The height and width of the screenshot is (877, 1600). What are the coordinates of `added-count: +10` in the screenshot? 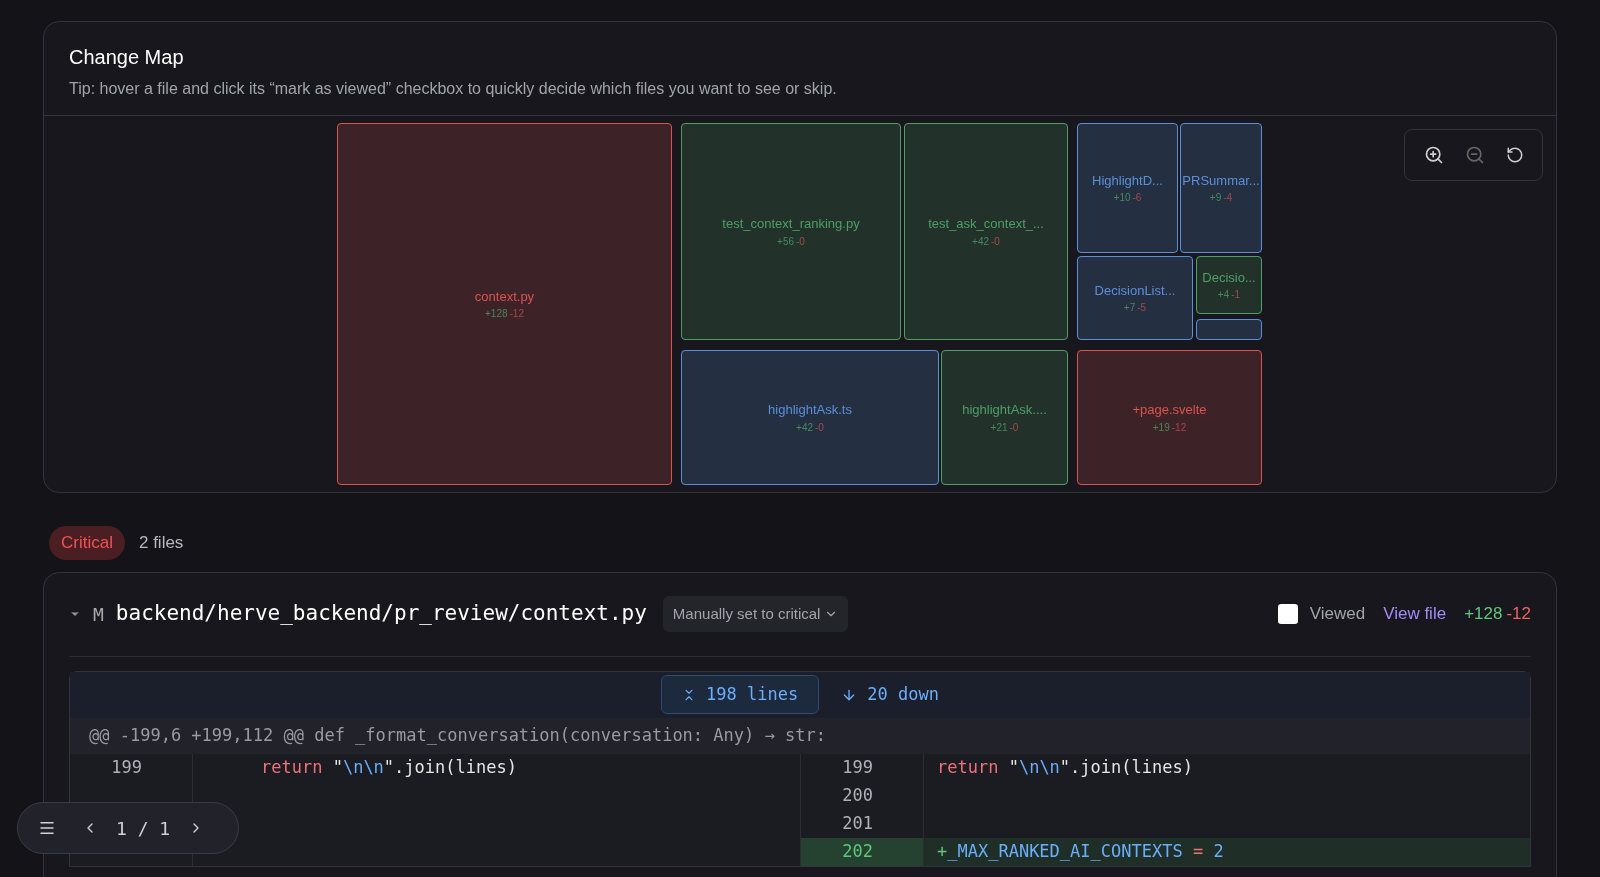 It's located at (1122, 198).